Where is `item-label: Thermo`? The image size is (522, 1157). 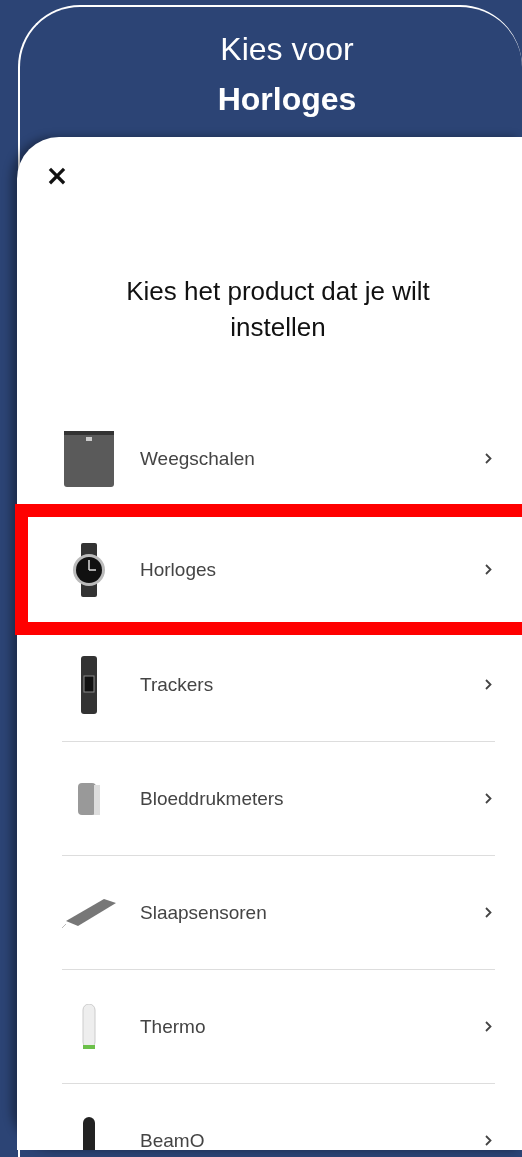 item-label: Thermo is located at coordinates (173, 1026).